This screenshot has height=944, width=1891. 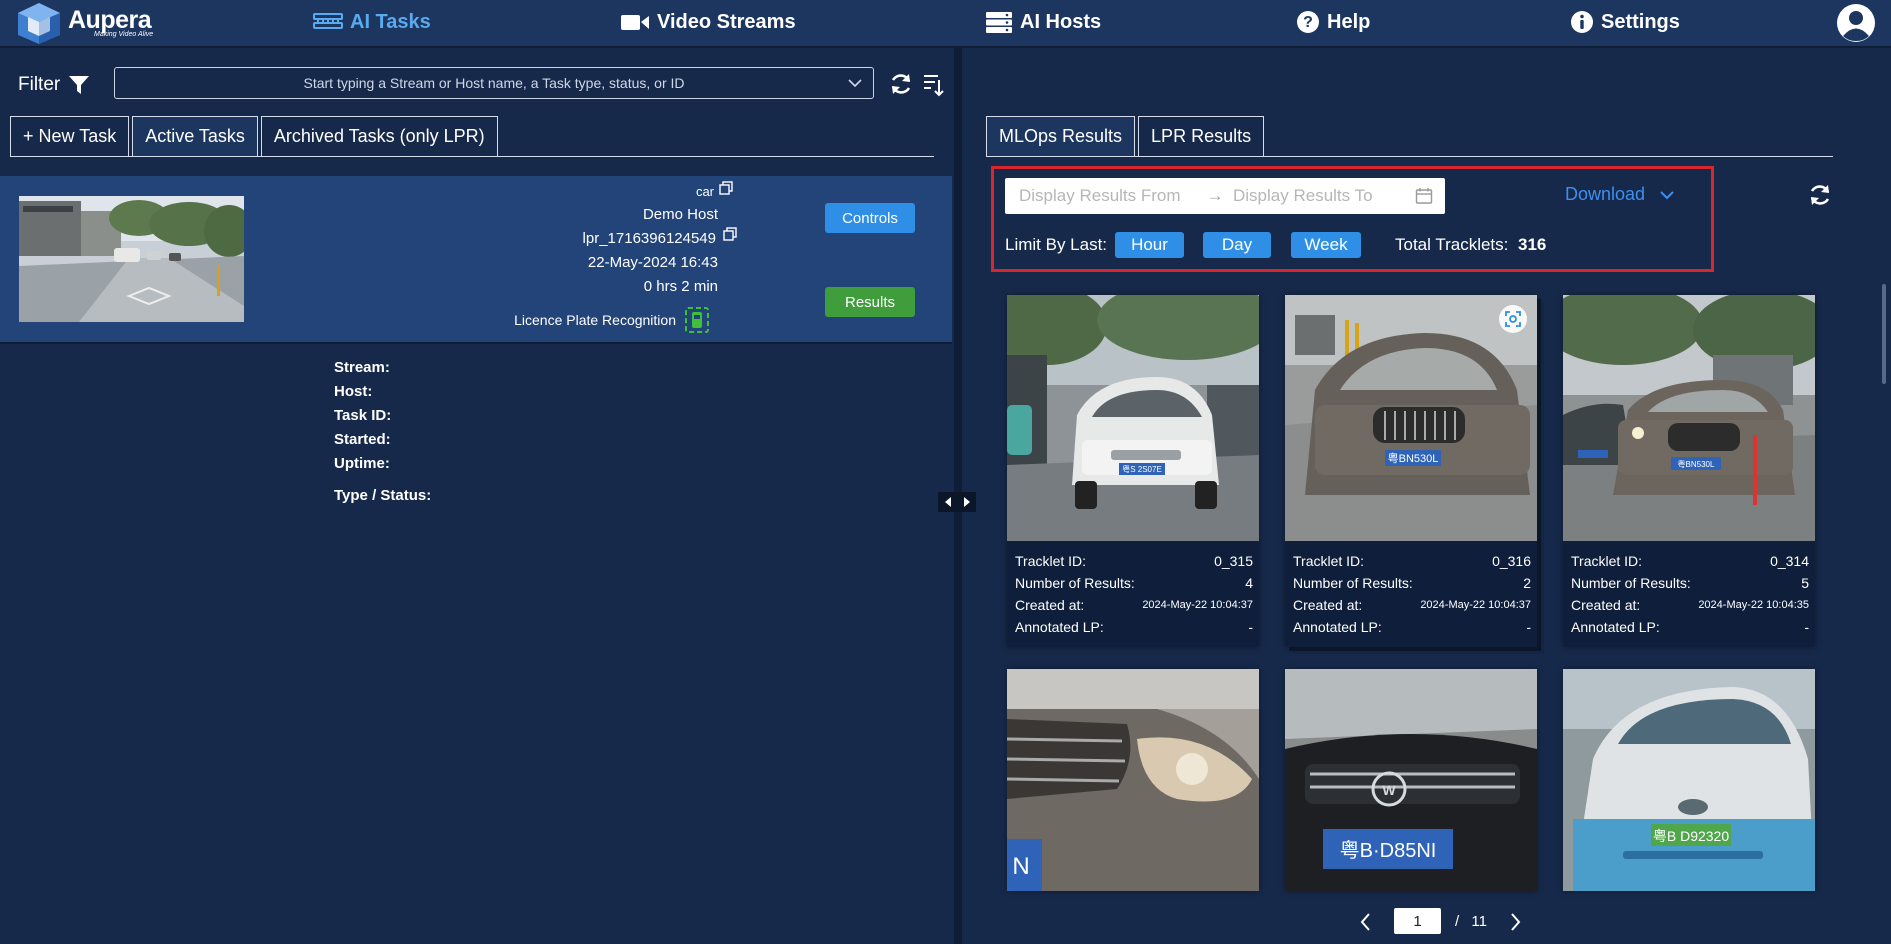 I want to click on tab-lpr-results: LPR Results, so click(x=1201, y=136).